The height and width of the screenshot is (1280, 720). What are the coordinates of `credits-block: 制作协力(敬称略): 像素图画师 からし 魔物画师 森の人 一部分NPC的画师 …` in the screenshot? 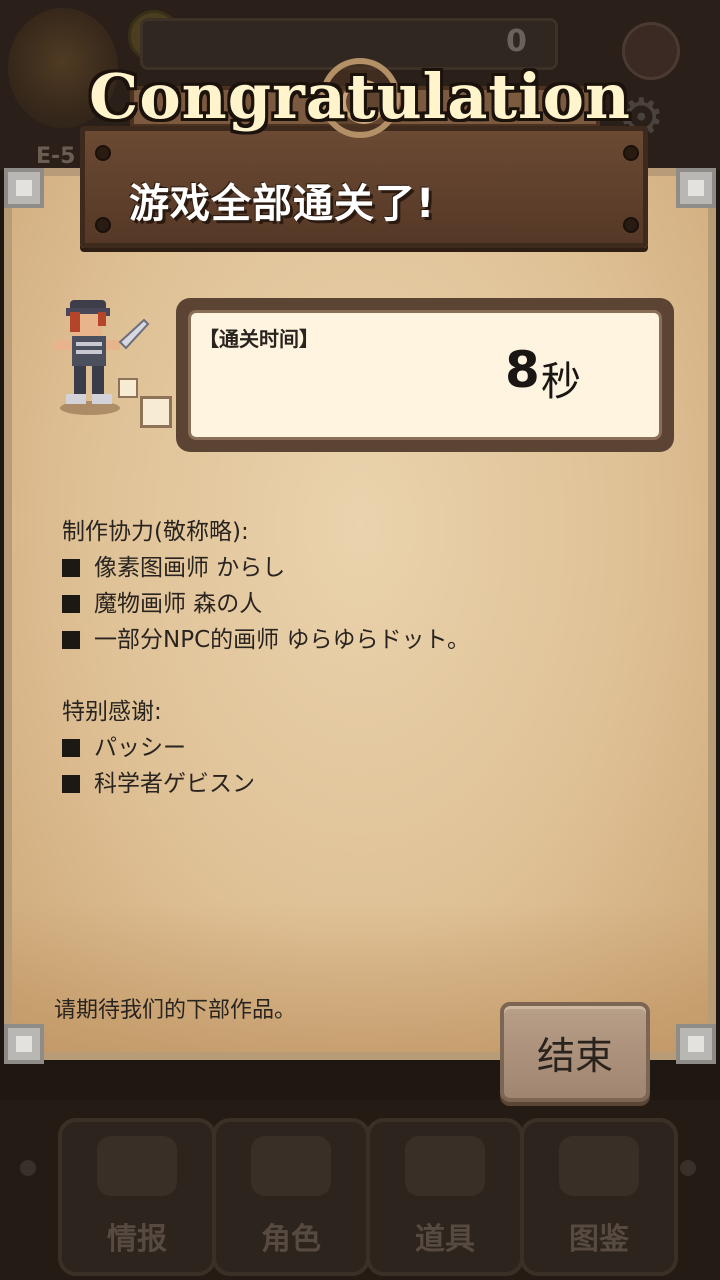 It's located at (266, 658).